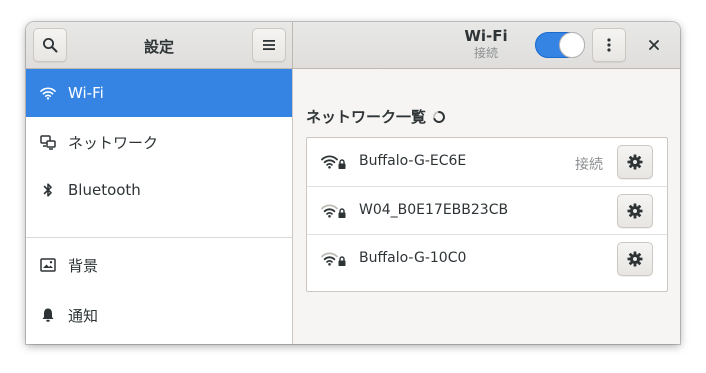 The height and width of the screenshot is (373, 706). Describe the element at coordinates (83, 315) in the screenshot. I see `sidebar-item-label: 通知` at that location.